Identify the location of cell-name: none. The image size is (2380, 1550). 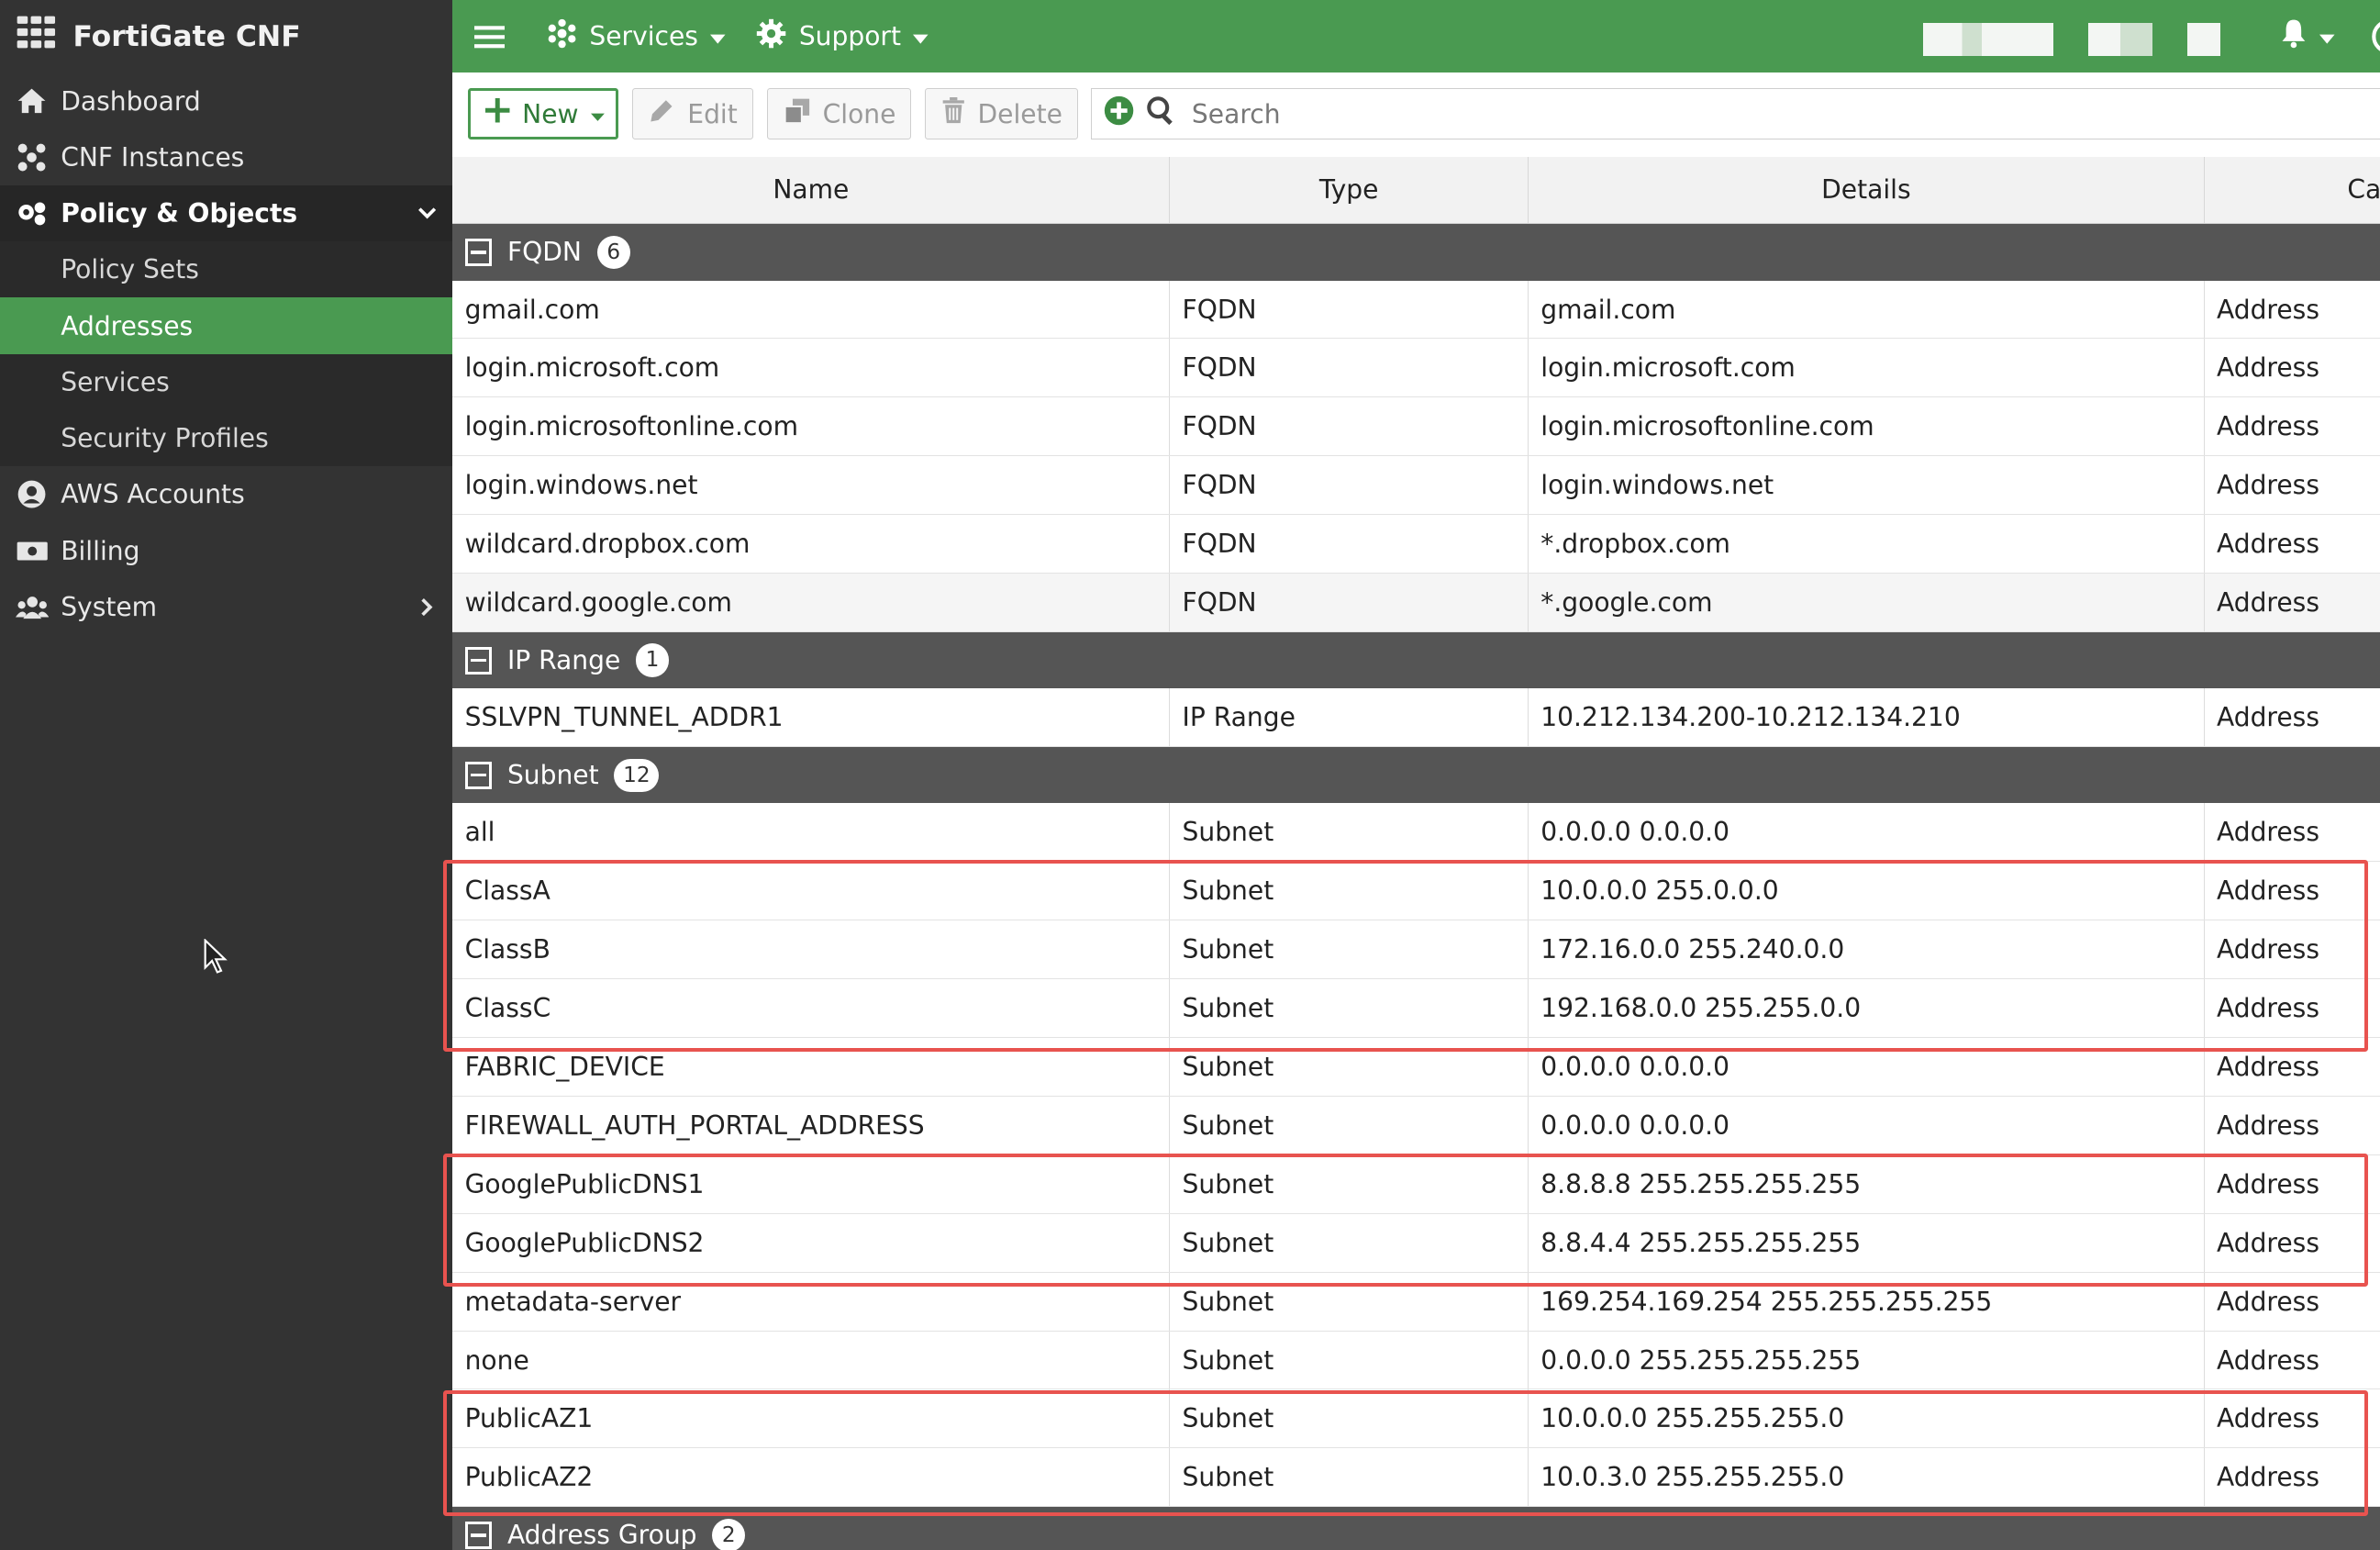
(811, 1360).